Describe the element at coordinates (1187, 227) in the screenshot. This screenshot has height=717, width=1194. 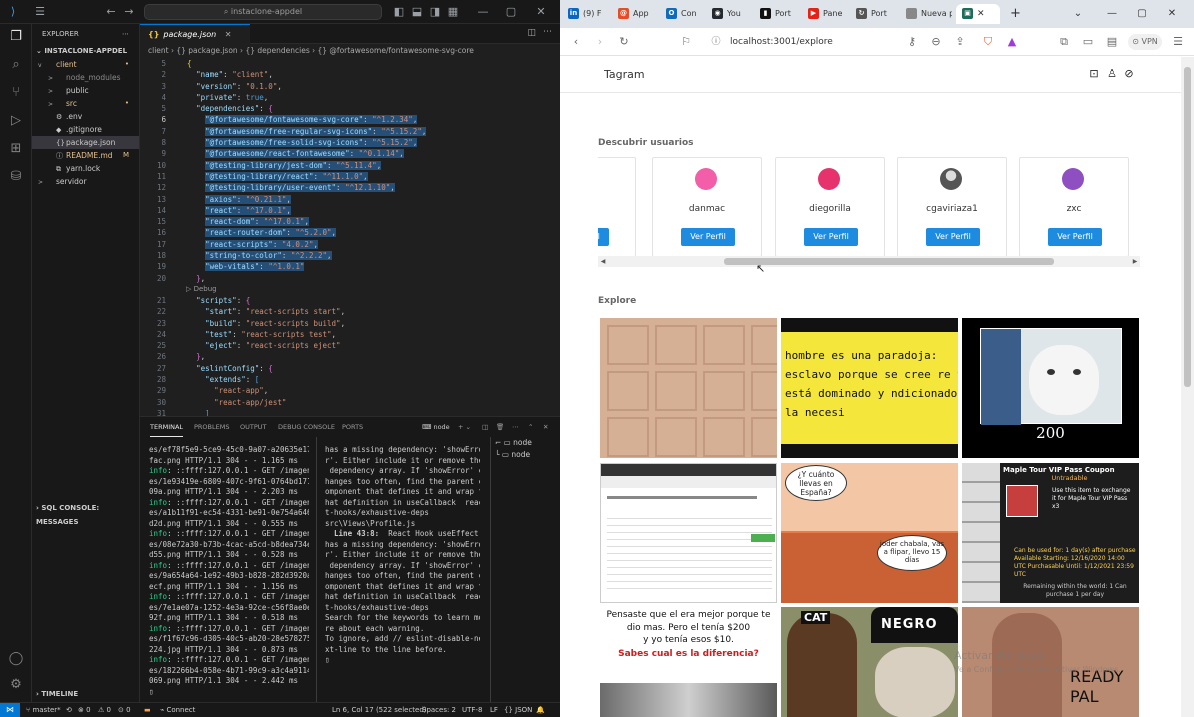
I see `page-scroll-thumb` at that location.